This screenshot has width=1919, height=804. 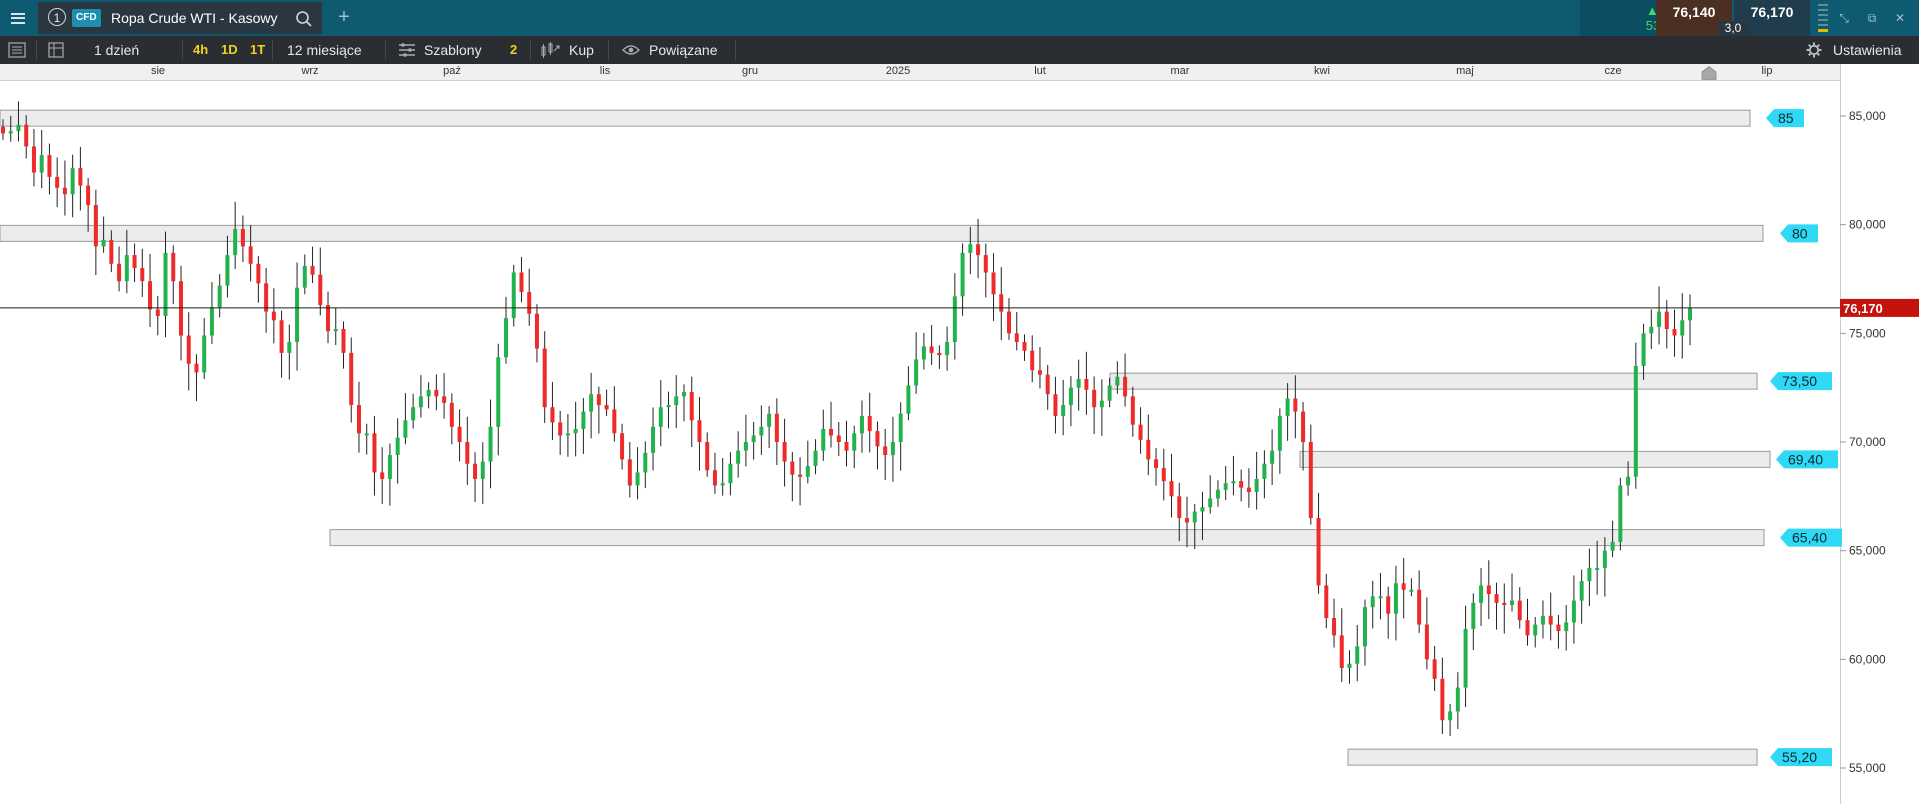 What do you see at coordinates (56, 50) in the screenshot?
I see `layout-icon` at bounding box center [56, 50].